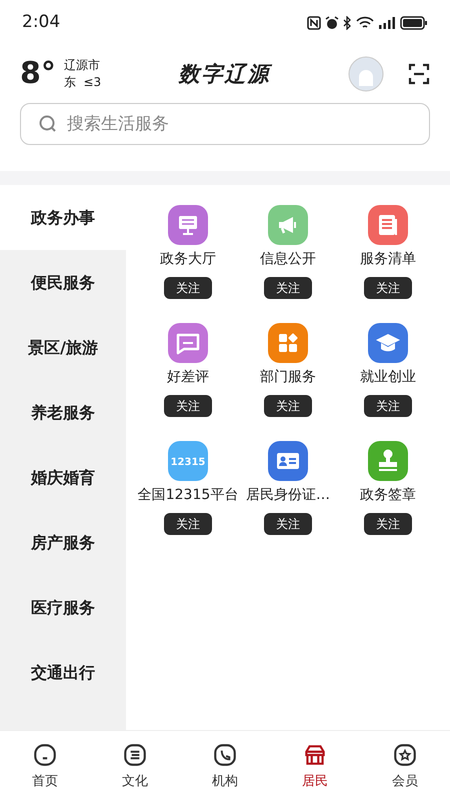 This screenshot has width=450, height=800. Describe the element at coordinates (63, 347) in the screenshot. I see `sidebar-item: 景区/旅游` at that location.